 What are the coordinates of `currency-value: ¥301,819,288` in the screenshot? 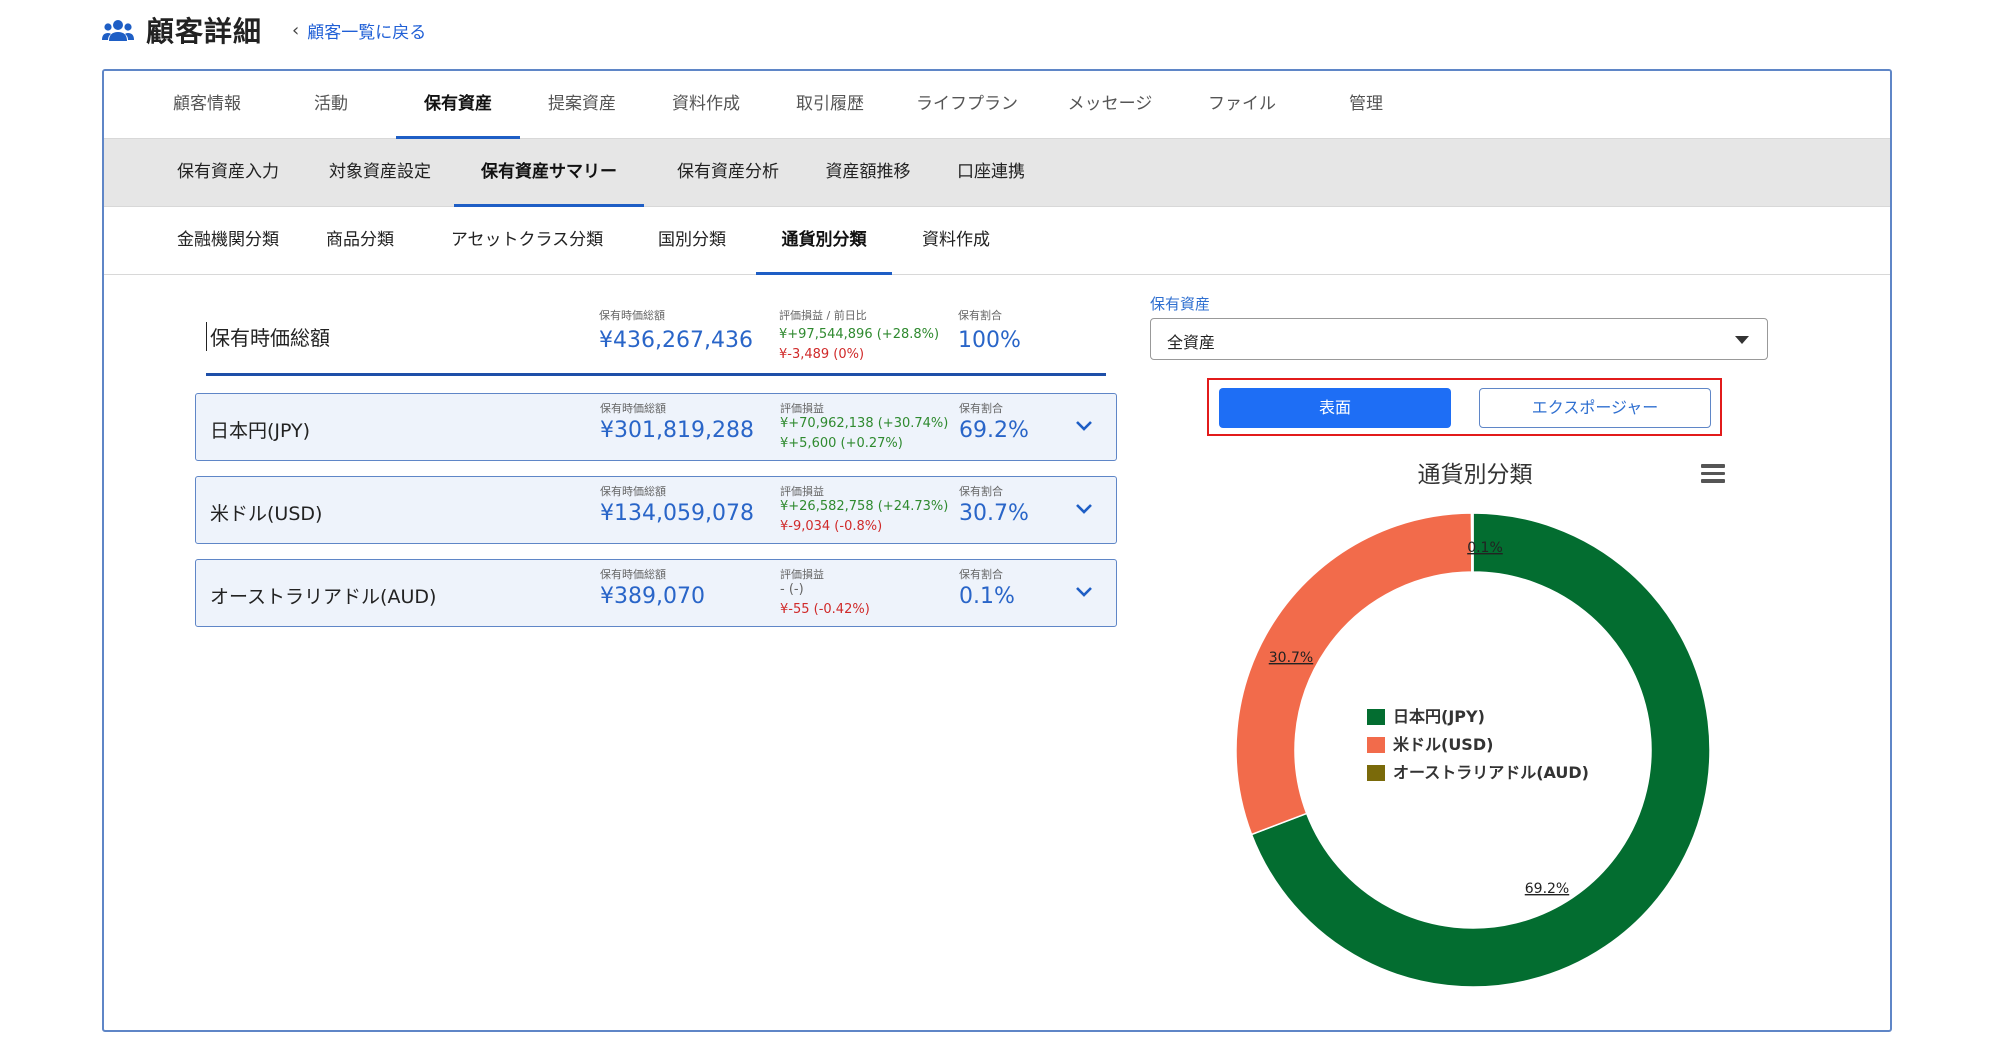 It's located at (677, 430).